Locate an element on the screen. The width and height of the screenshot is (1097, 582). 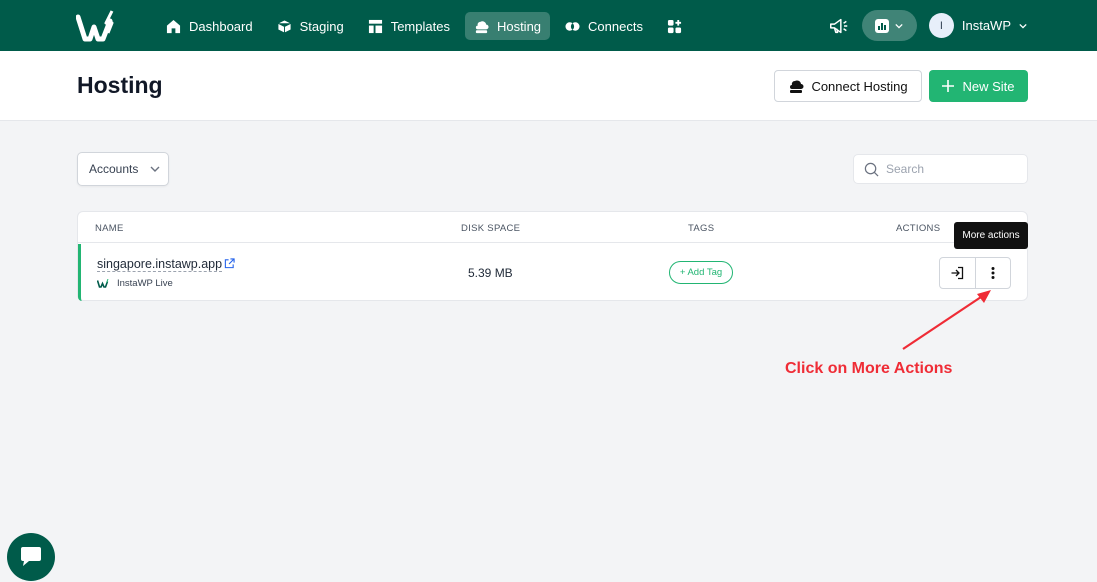
search-input is located at coordinates (951, 169).